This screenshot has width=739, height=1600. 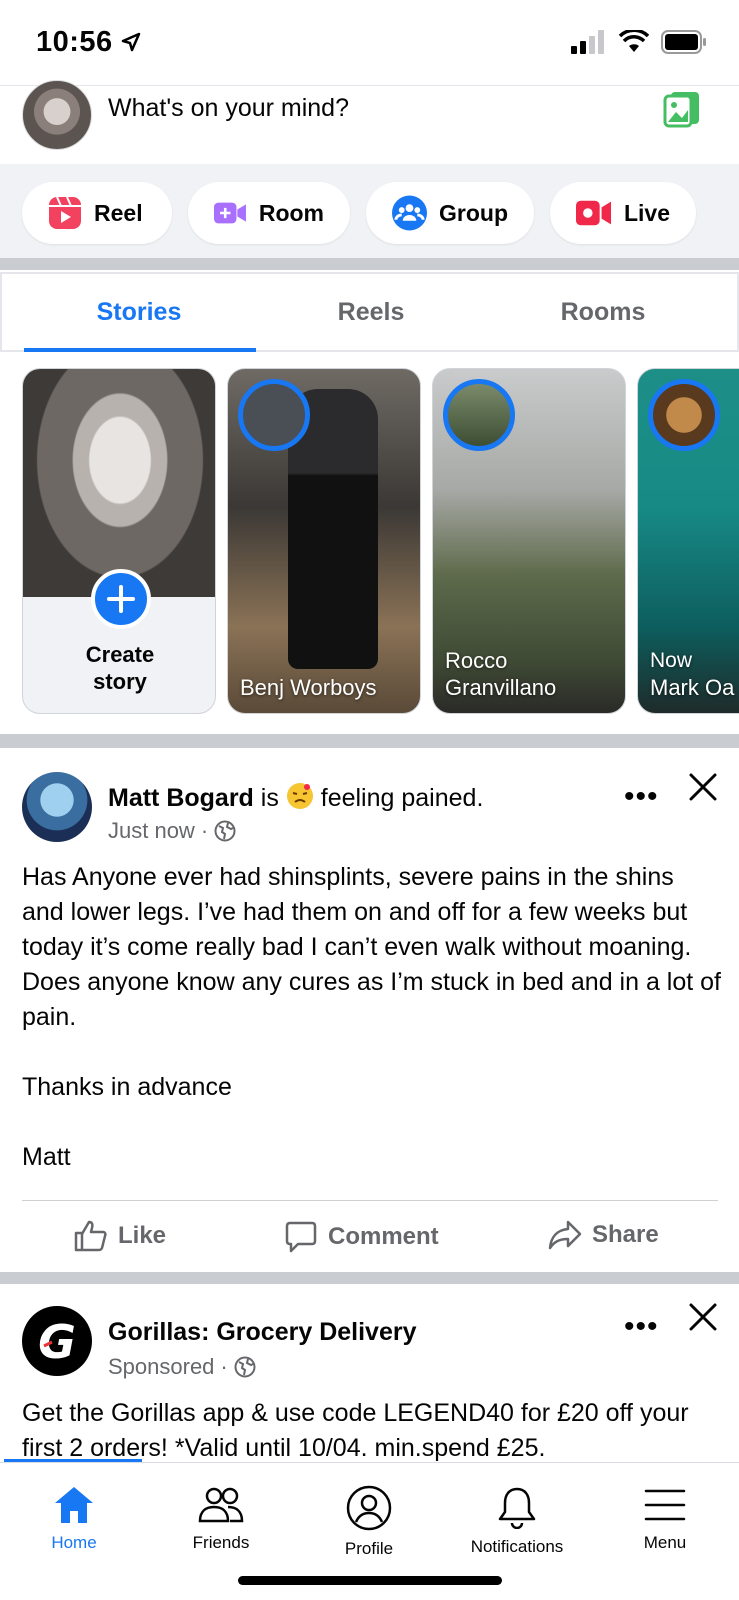 I want to click on group-button: Group, so click(x=450, y=213).